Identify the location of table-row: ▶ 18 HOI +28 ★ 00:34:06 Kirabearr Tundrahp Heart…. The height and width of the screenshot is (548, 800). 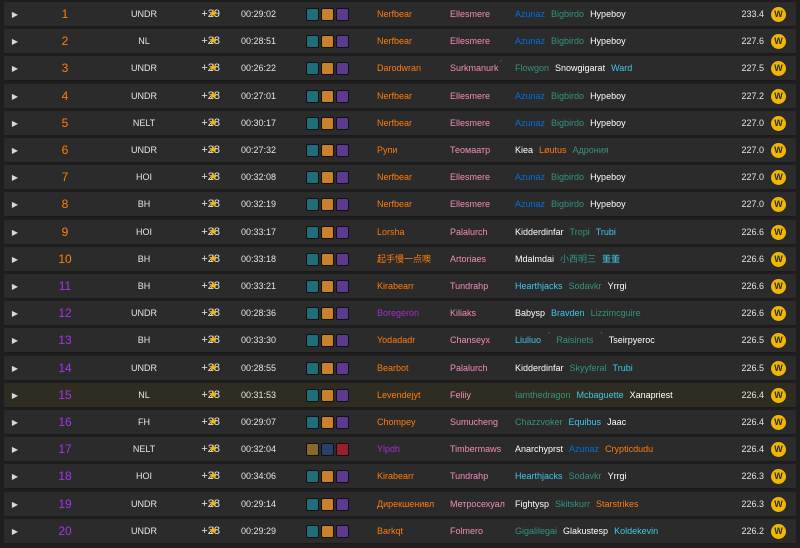
(400, 477).